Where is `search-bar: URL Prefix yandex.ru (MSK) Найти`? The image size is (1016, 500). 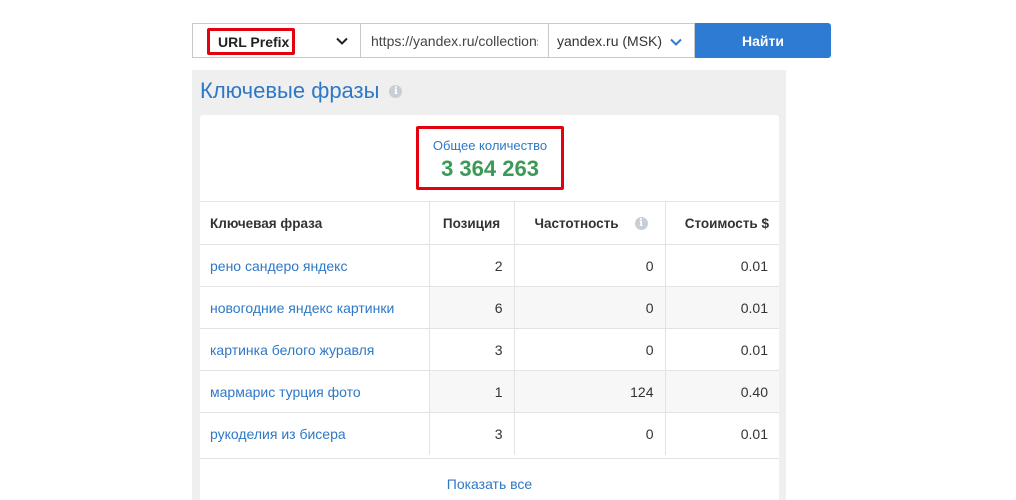
search-bar: URL Prefix yandex.ru (MSK) Найти is located at coordinates (511, 40).